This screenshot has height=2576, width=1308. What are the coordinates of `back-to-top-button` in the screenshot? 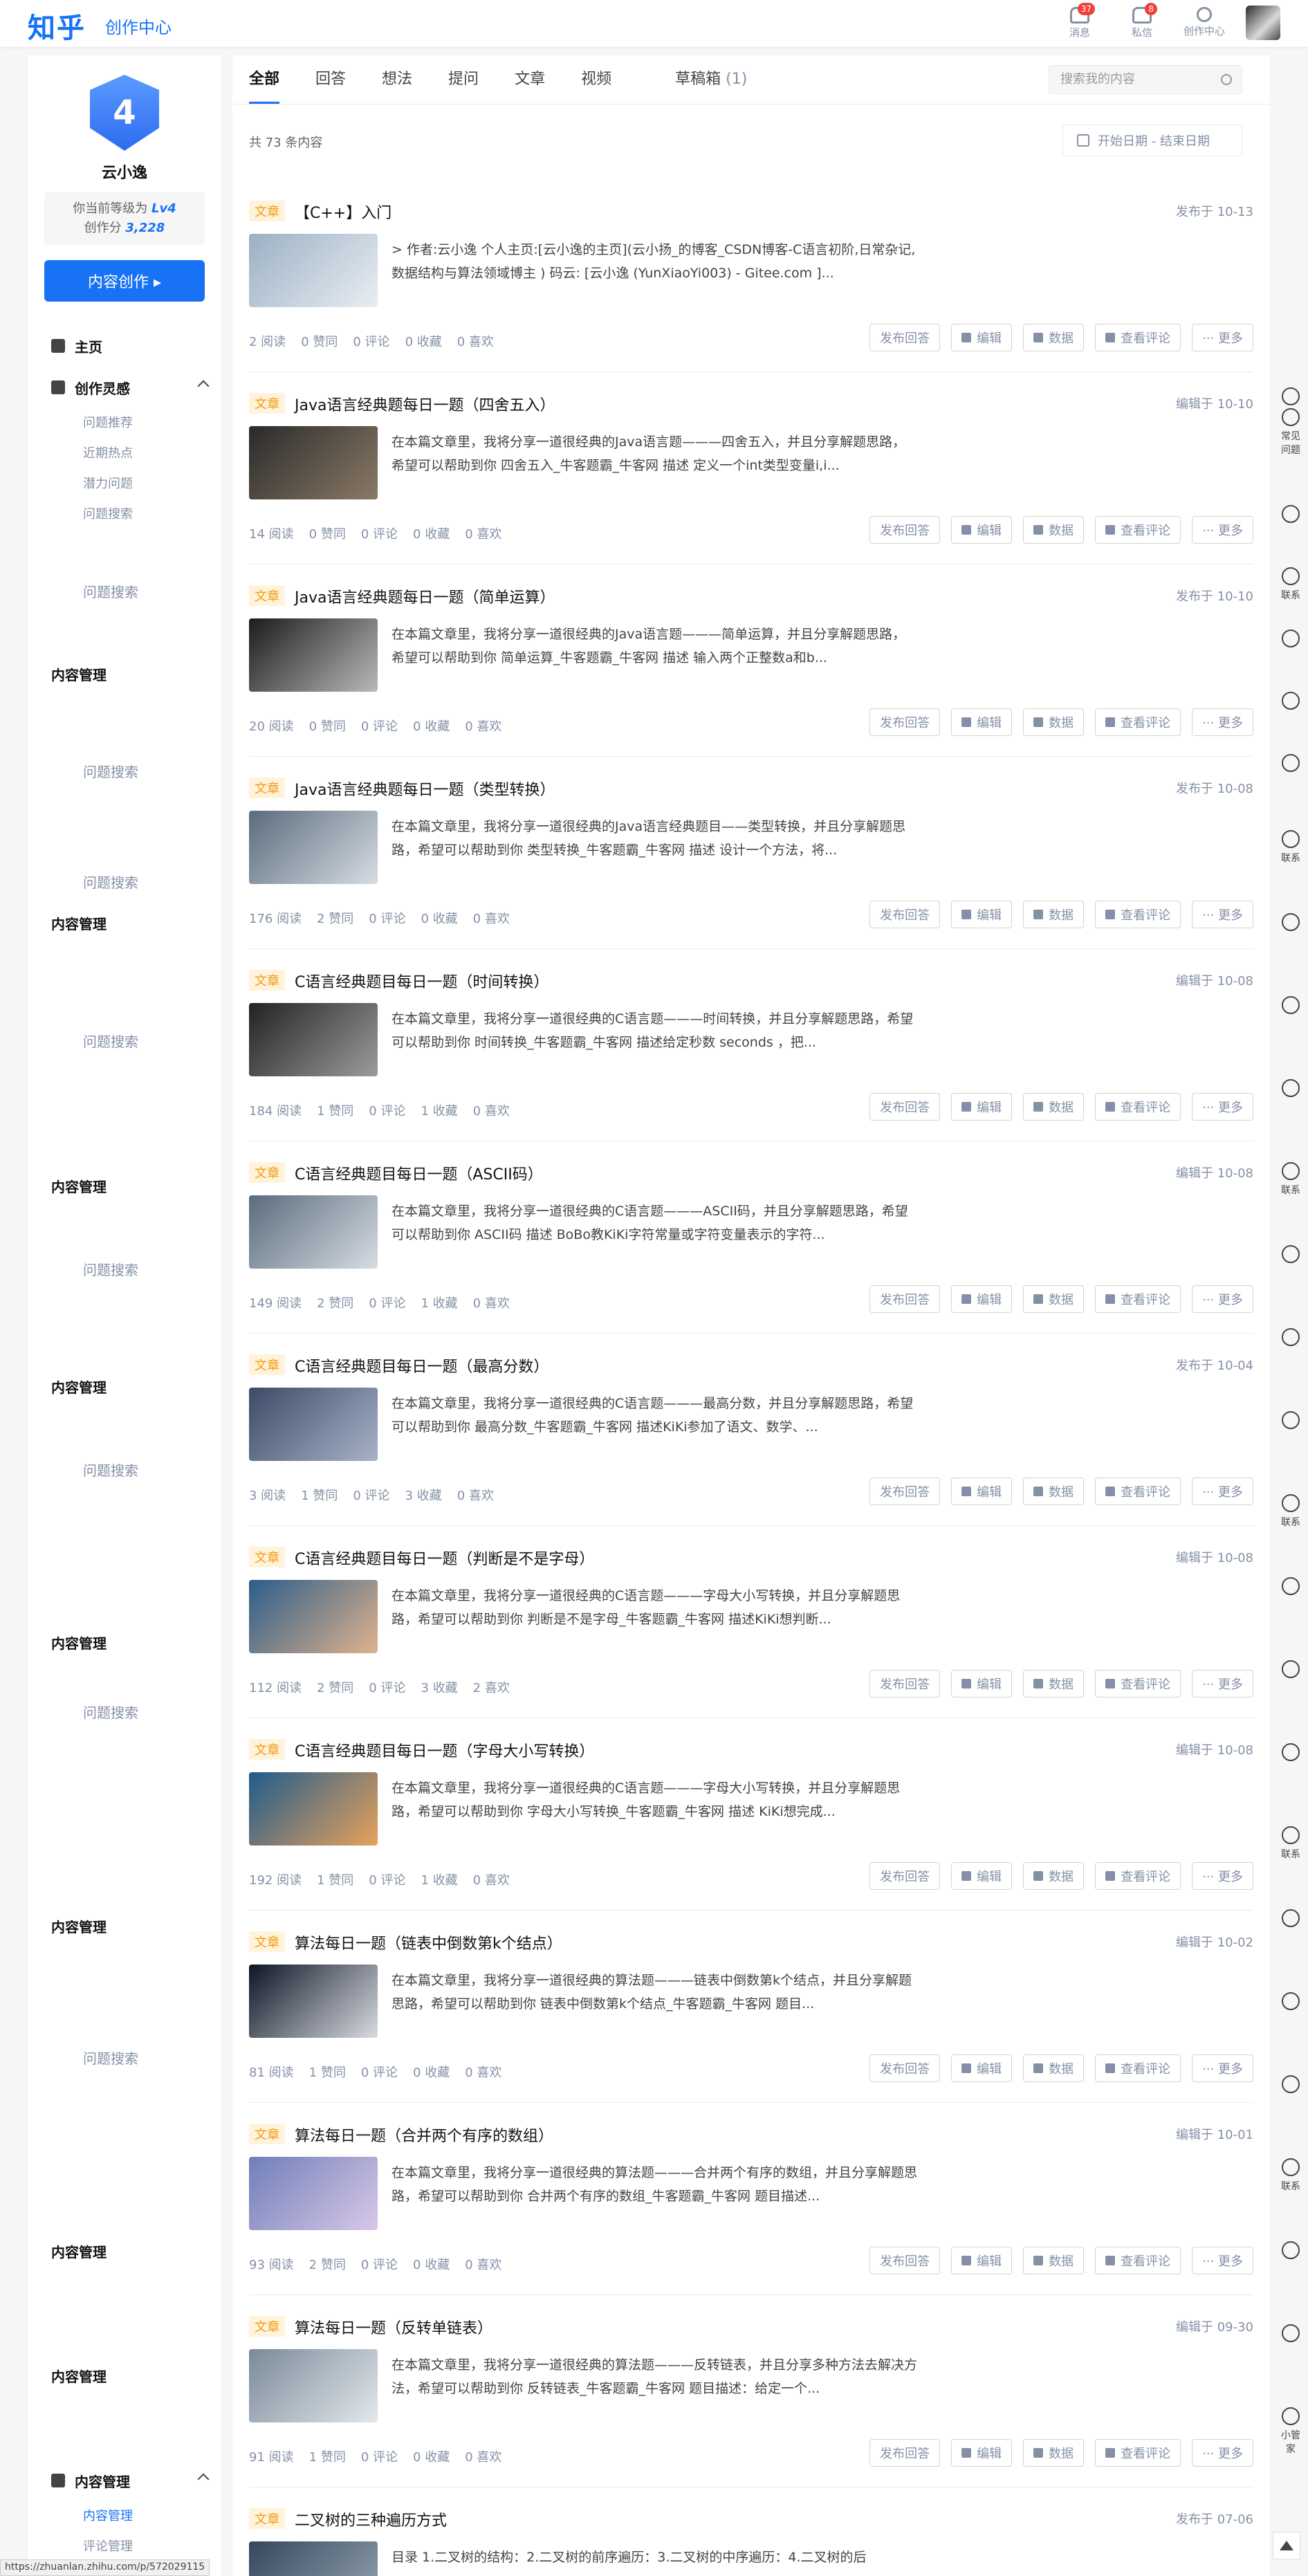 It's located at (1287, 2545).